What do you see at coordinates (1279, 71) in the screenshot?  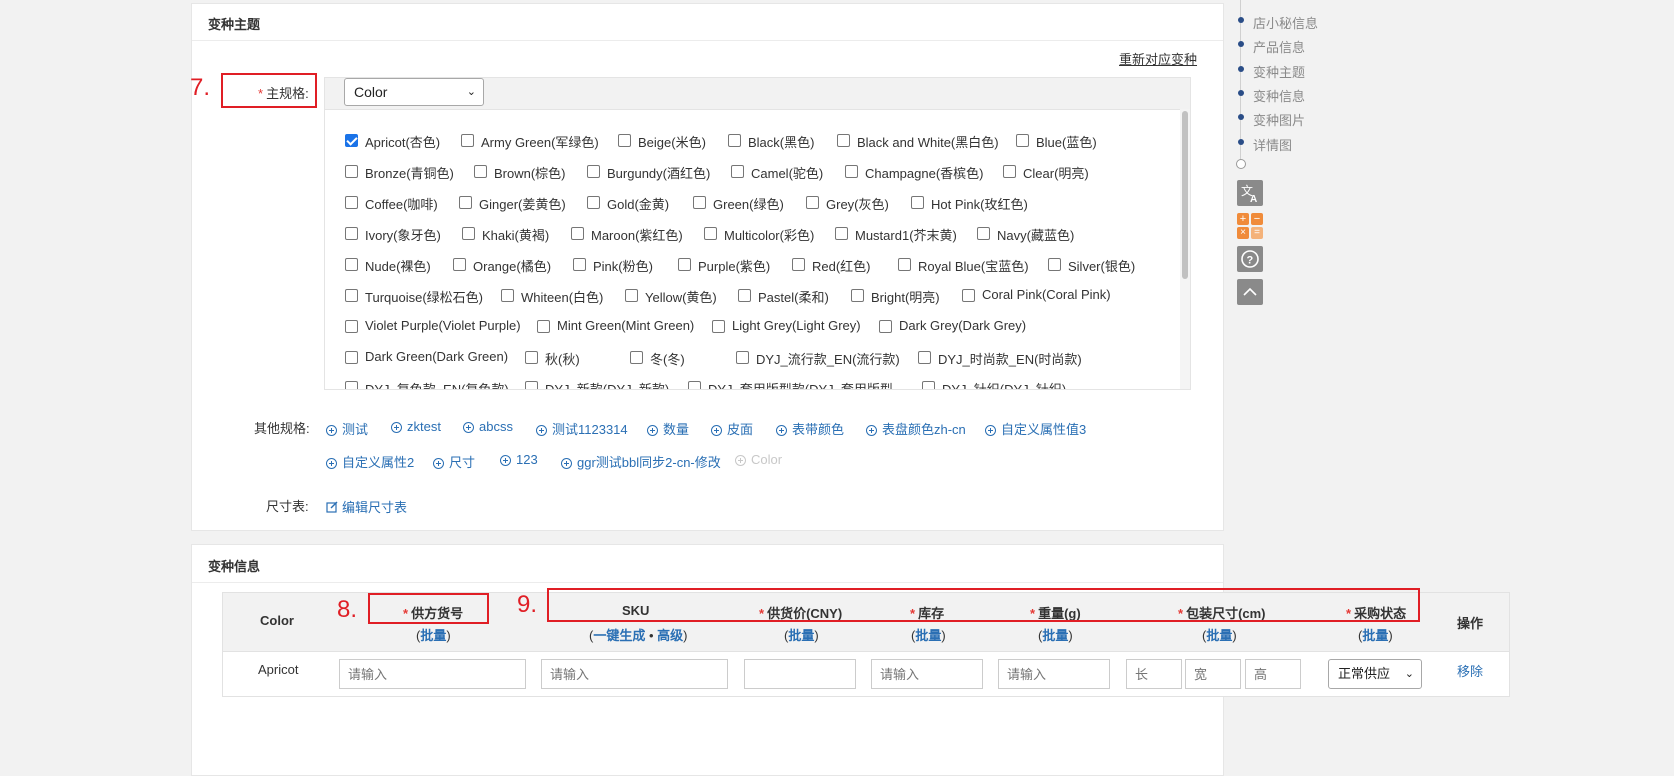 I see `side-nav-item: 变种主题` at bounding box center [1279, 71].